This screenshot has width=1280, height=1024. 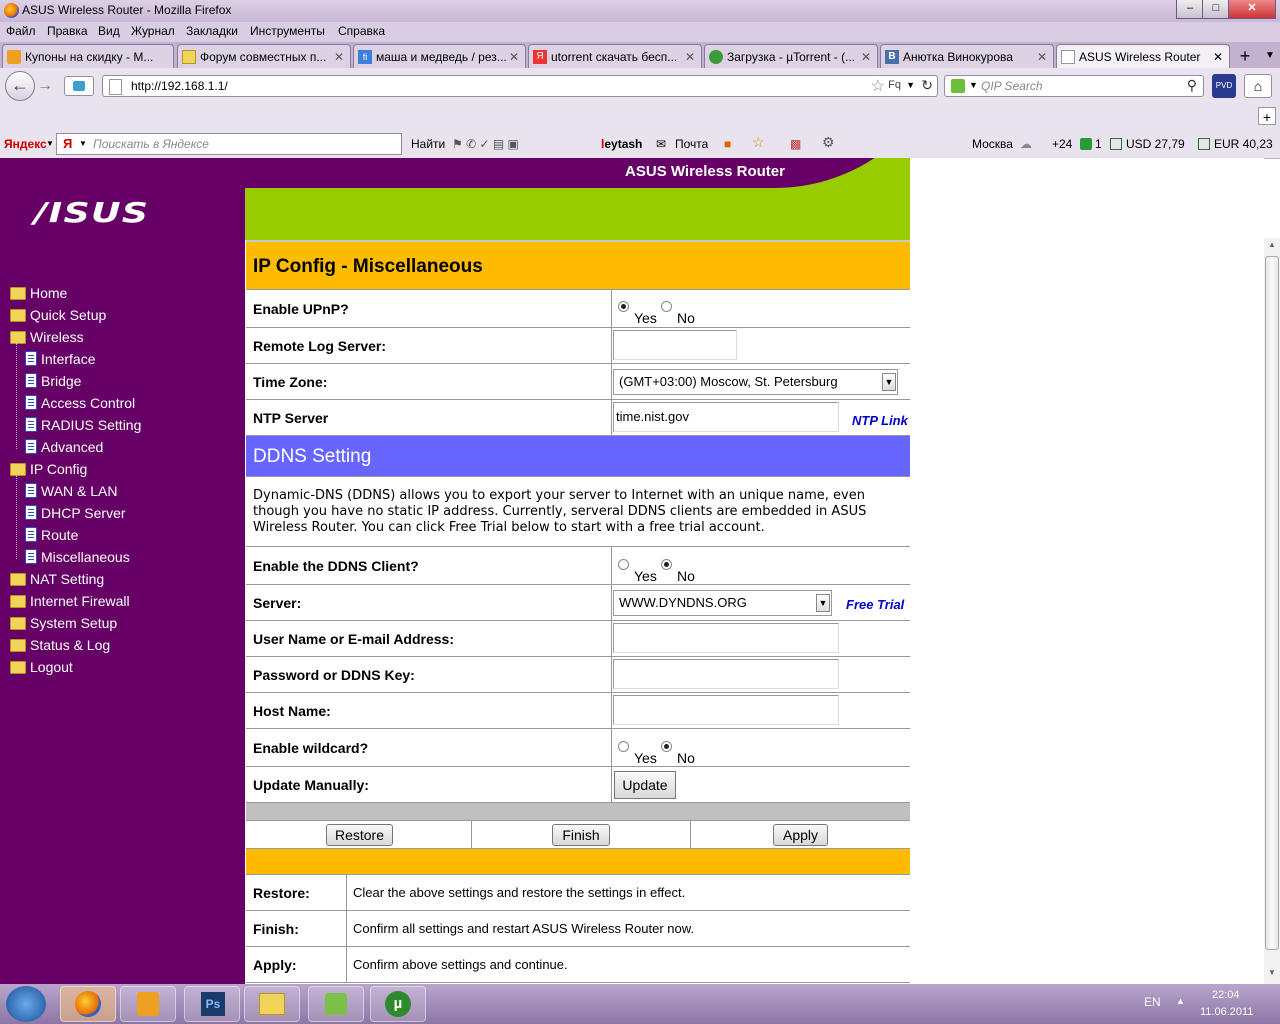 What do you see at coordinates (148, 1004) in the screenshot?
I see `taskbar-media-player` at bounding box center [148, 1004].